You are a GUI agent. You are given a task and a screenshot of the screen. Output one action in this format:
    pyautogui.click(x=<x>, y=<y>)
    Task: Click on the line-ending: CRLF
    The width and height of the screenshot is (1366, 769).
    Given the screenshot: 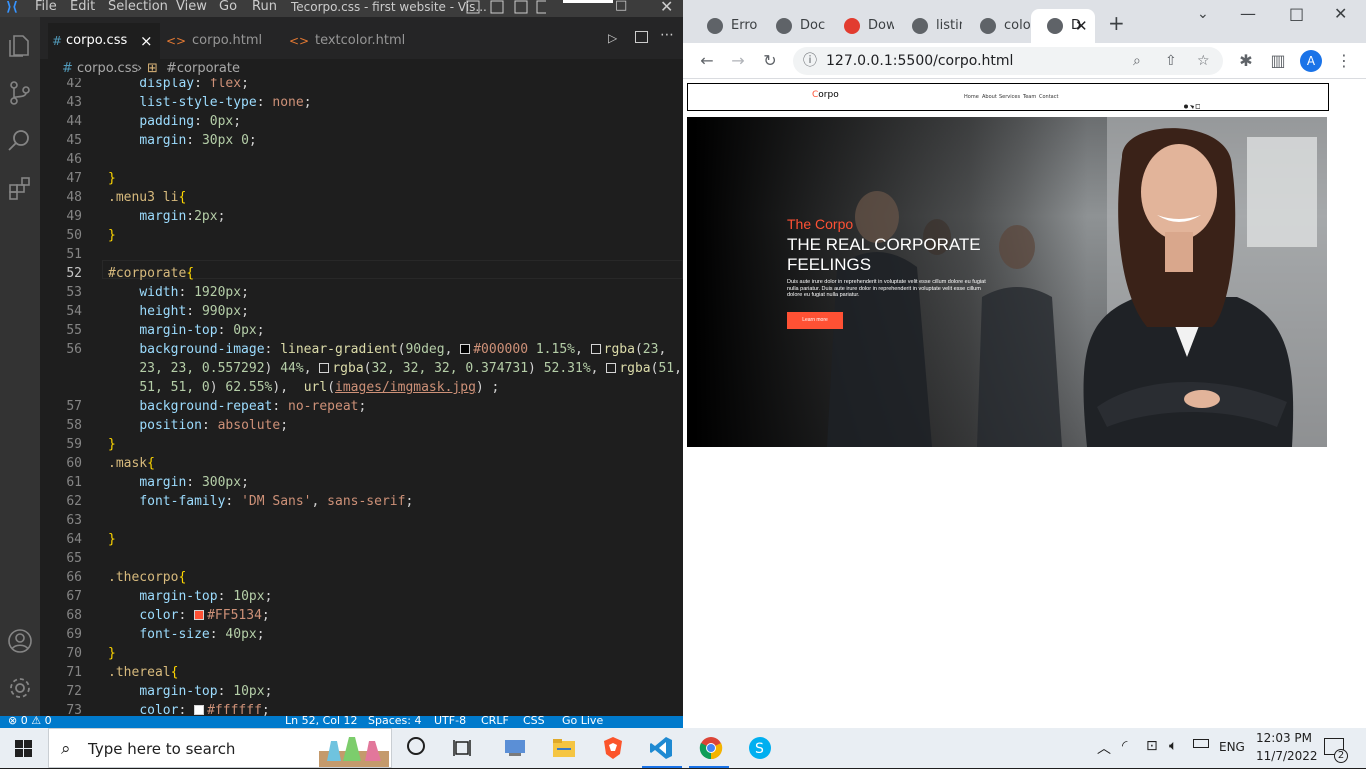 What is the action you would take?
    pyautogui.click(x=495, y=721)
    